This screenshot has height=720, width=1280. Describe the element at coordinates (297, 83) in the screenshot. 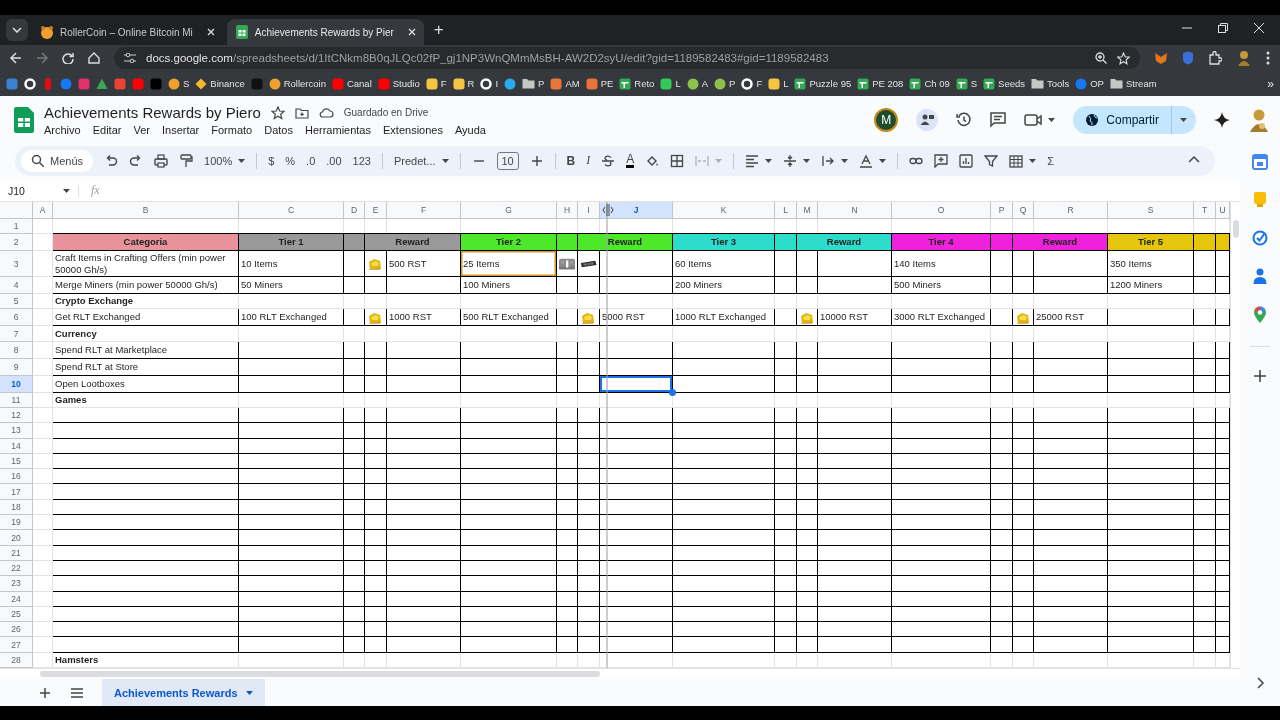

I see `bookmark: Rollercoin` at that location.